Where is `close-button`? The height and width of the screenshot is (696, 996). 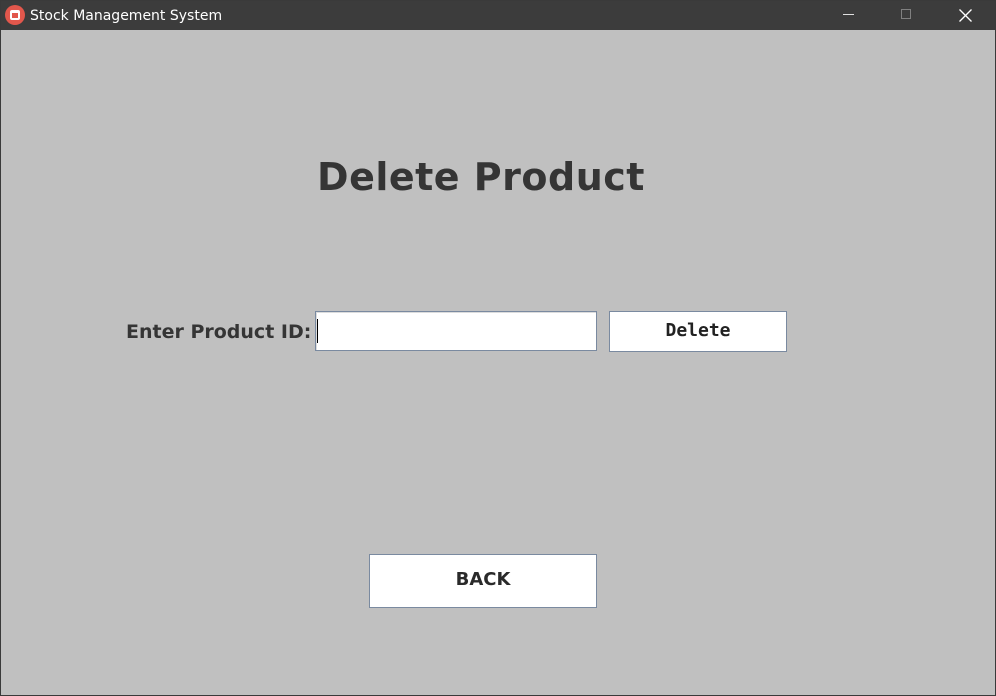 close-button is located at coordinates (965, 15).